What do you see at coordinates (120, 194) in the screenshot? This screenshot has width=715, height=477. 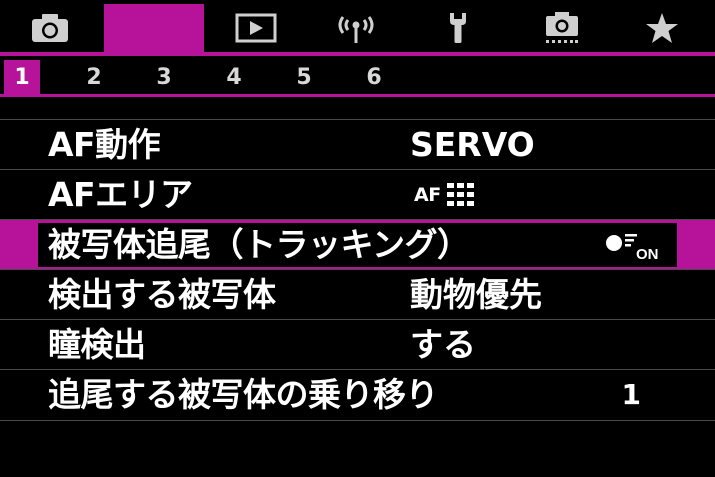 I see `menu-item-label: AFエリア` at bounding box center [120, 194].